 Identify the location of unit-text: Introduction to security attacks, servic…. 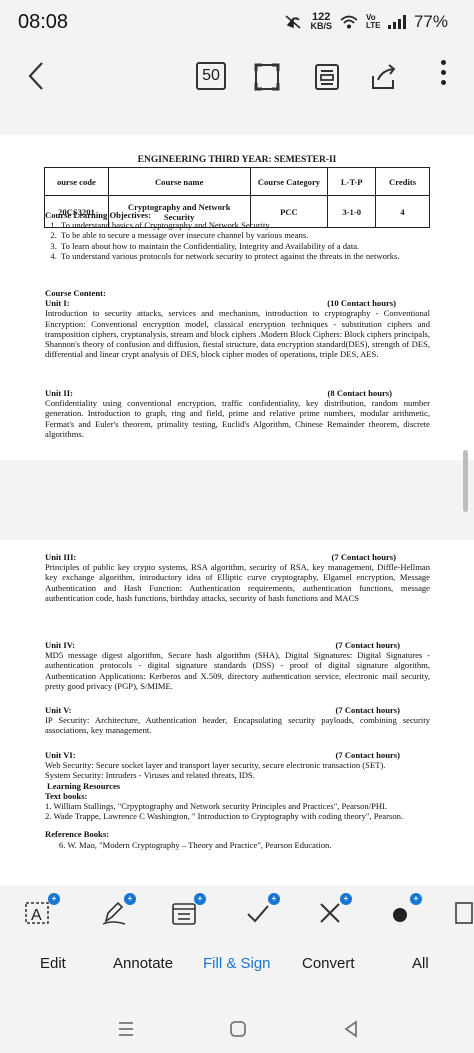
(237, 334).